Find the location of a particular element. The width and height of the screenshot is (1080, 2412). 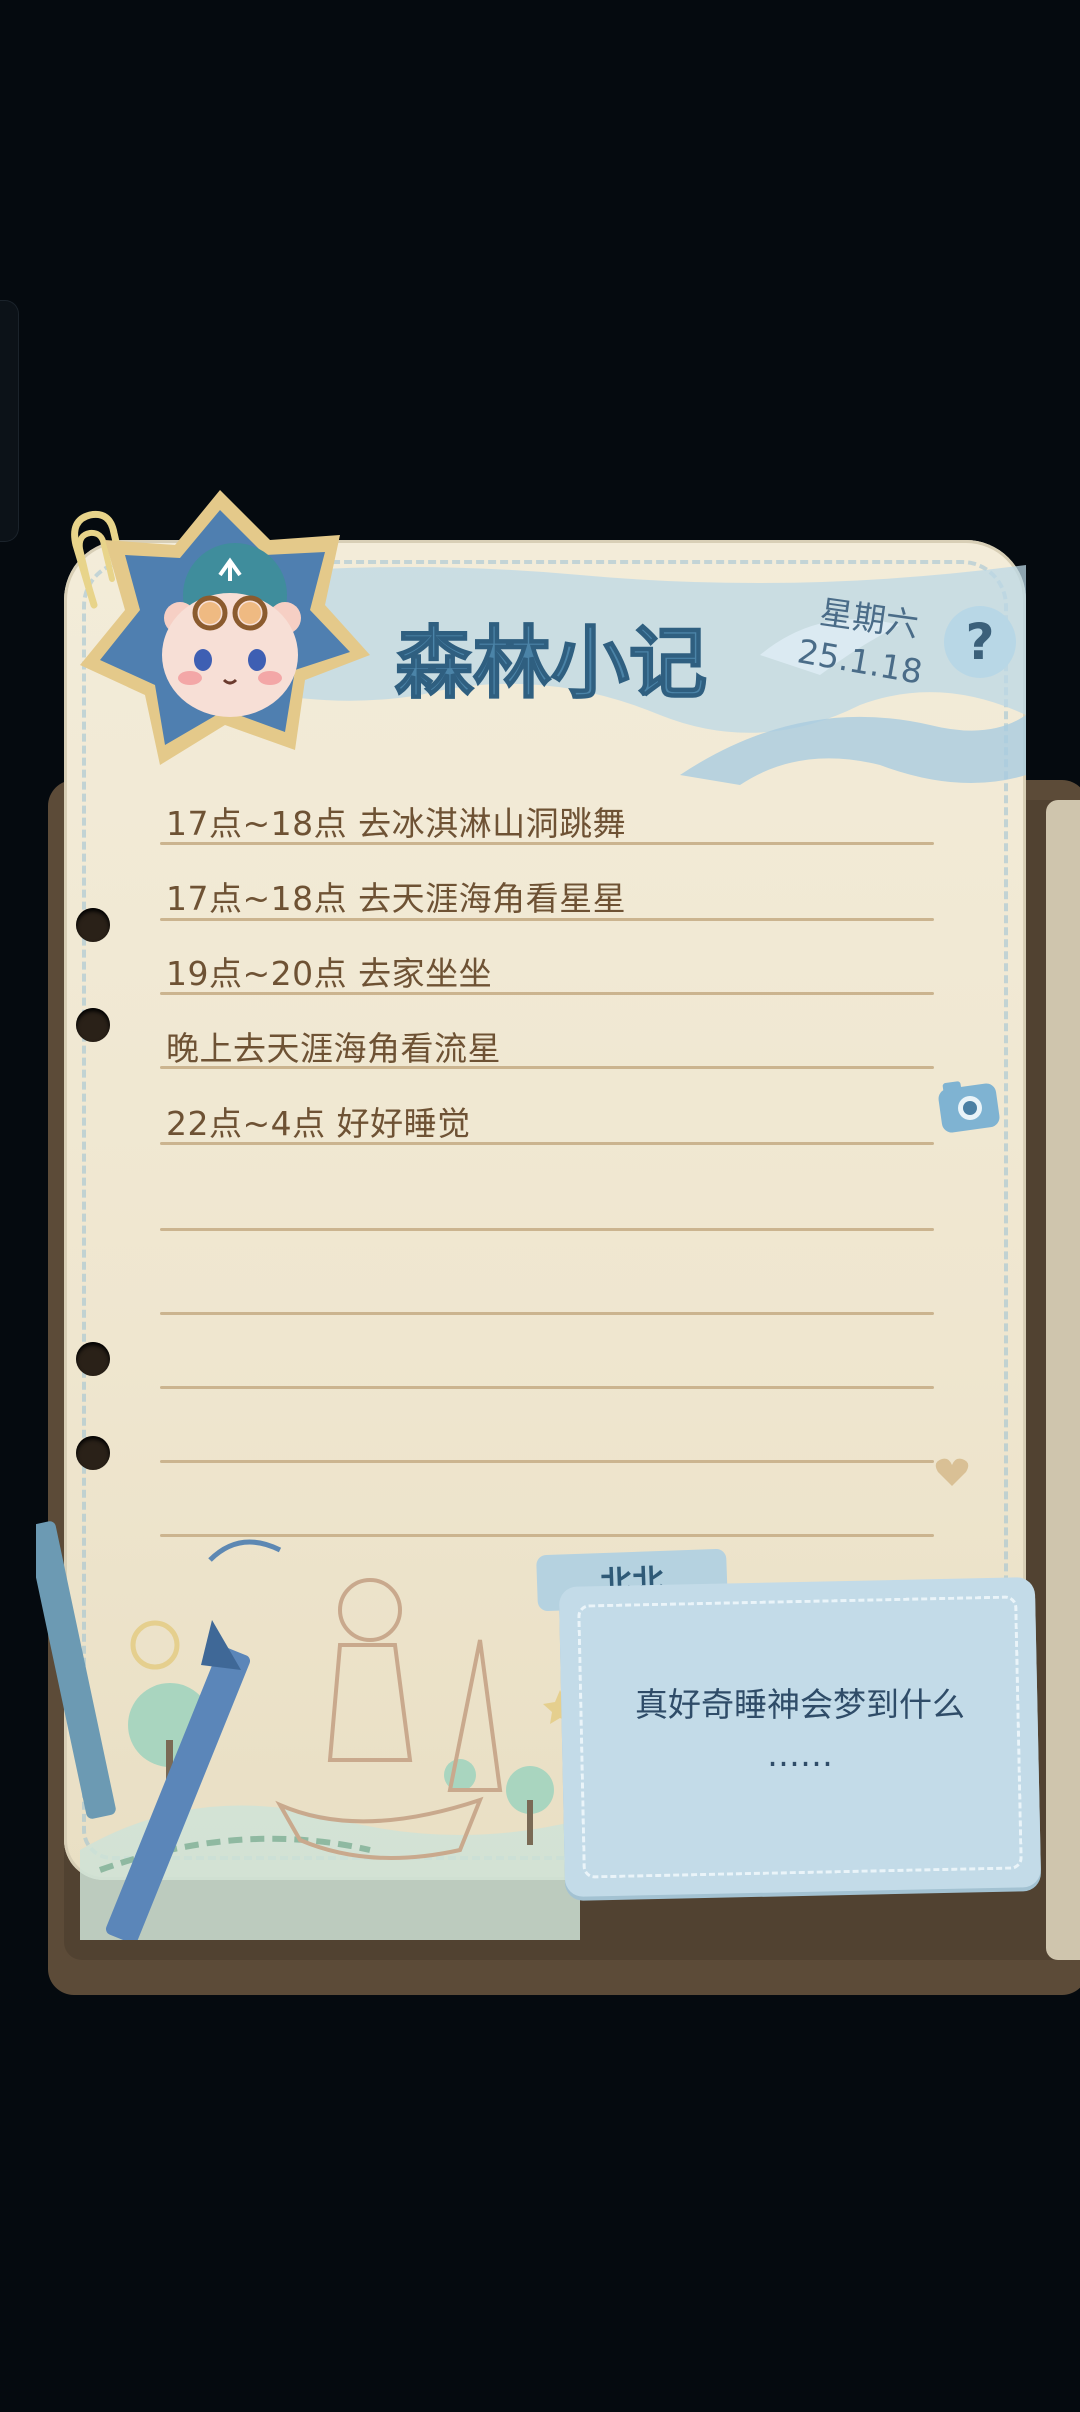

help-button: ? is located at coordinates (980, 642).